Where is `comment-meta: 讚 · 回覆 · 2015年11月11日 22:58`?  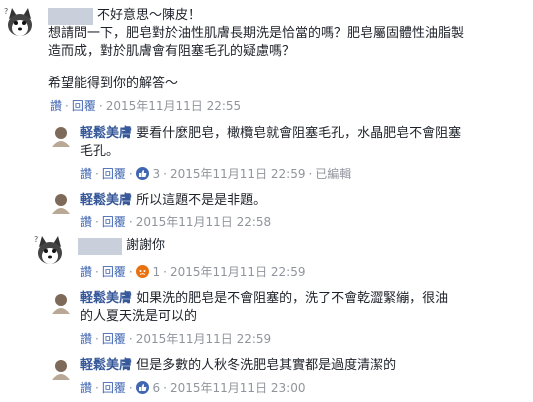 comment-meta: 讚 · 回覆 · 2015年11月11日 22:58 is located at coordinates (176, 222).